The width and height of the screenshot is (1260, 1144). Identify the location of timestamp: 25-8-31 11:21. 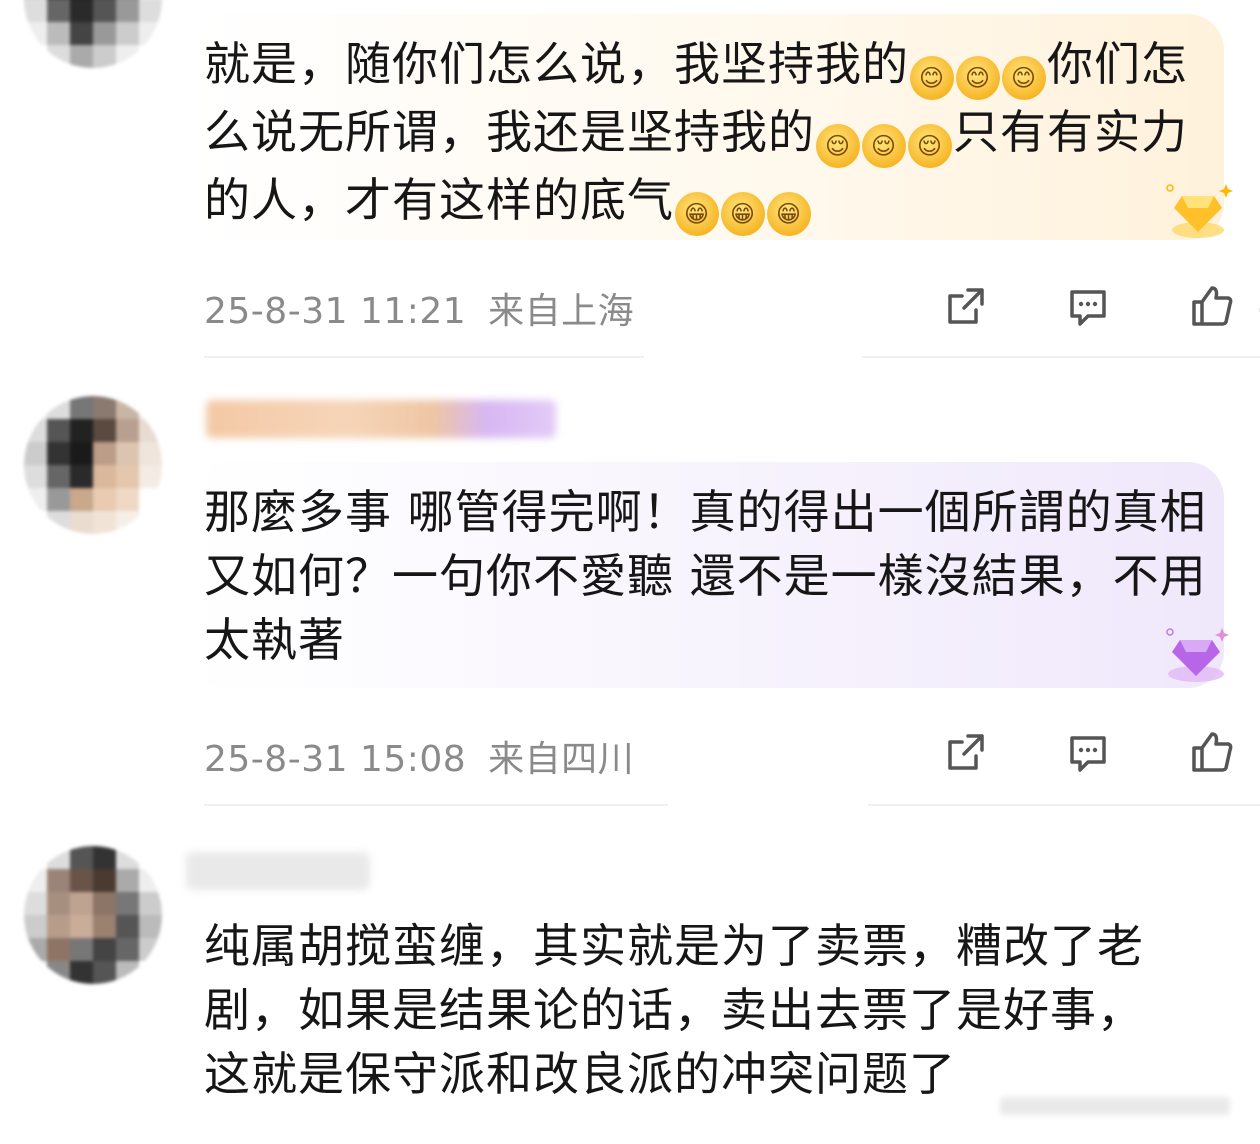
(335, 311).